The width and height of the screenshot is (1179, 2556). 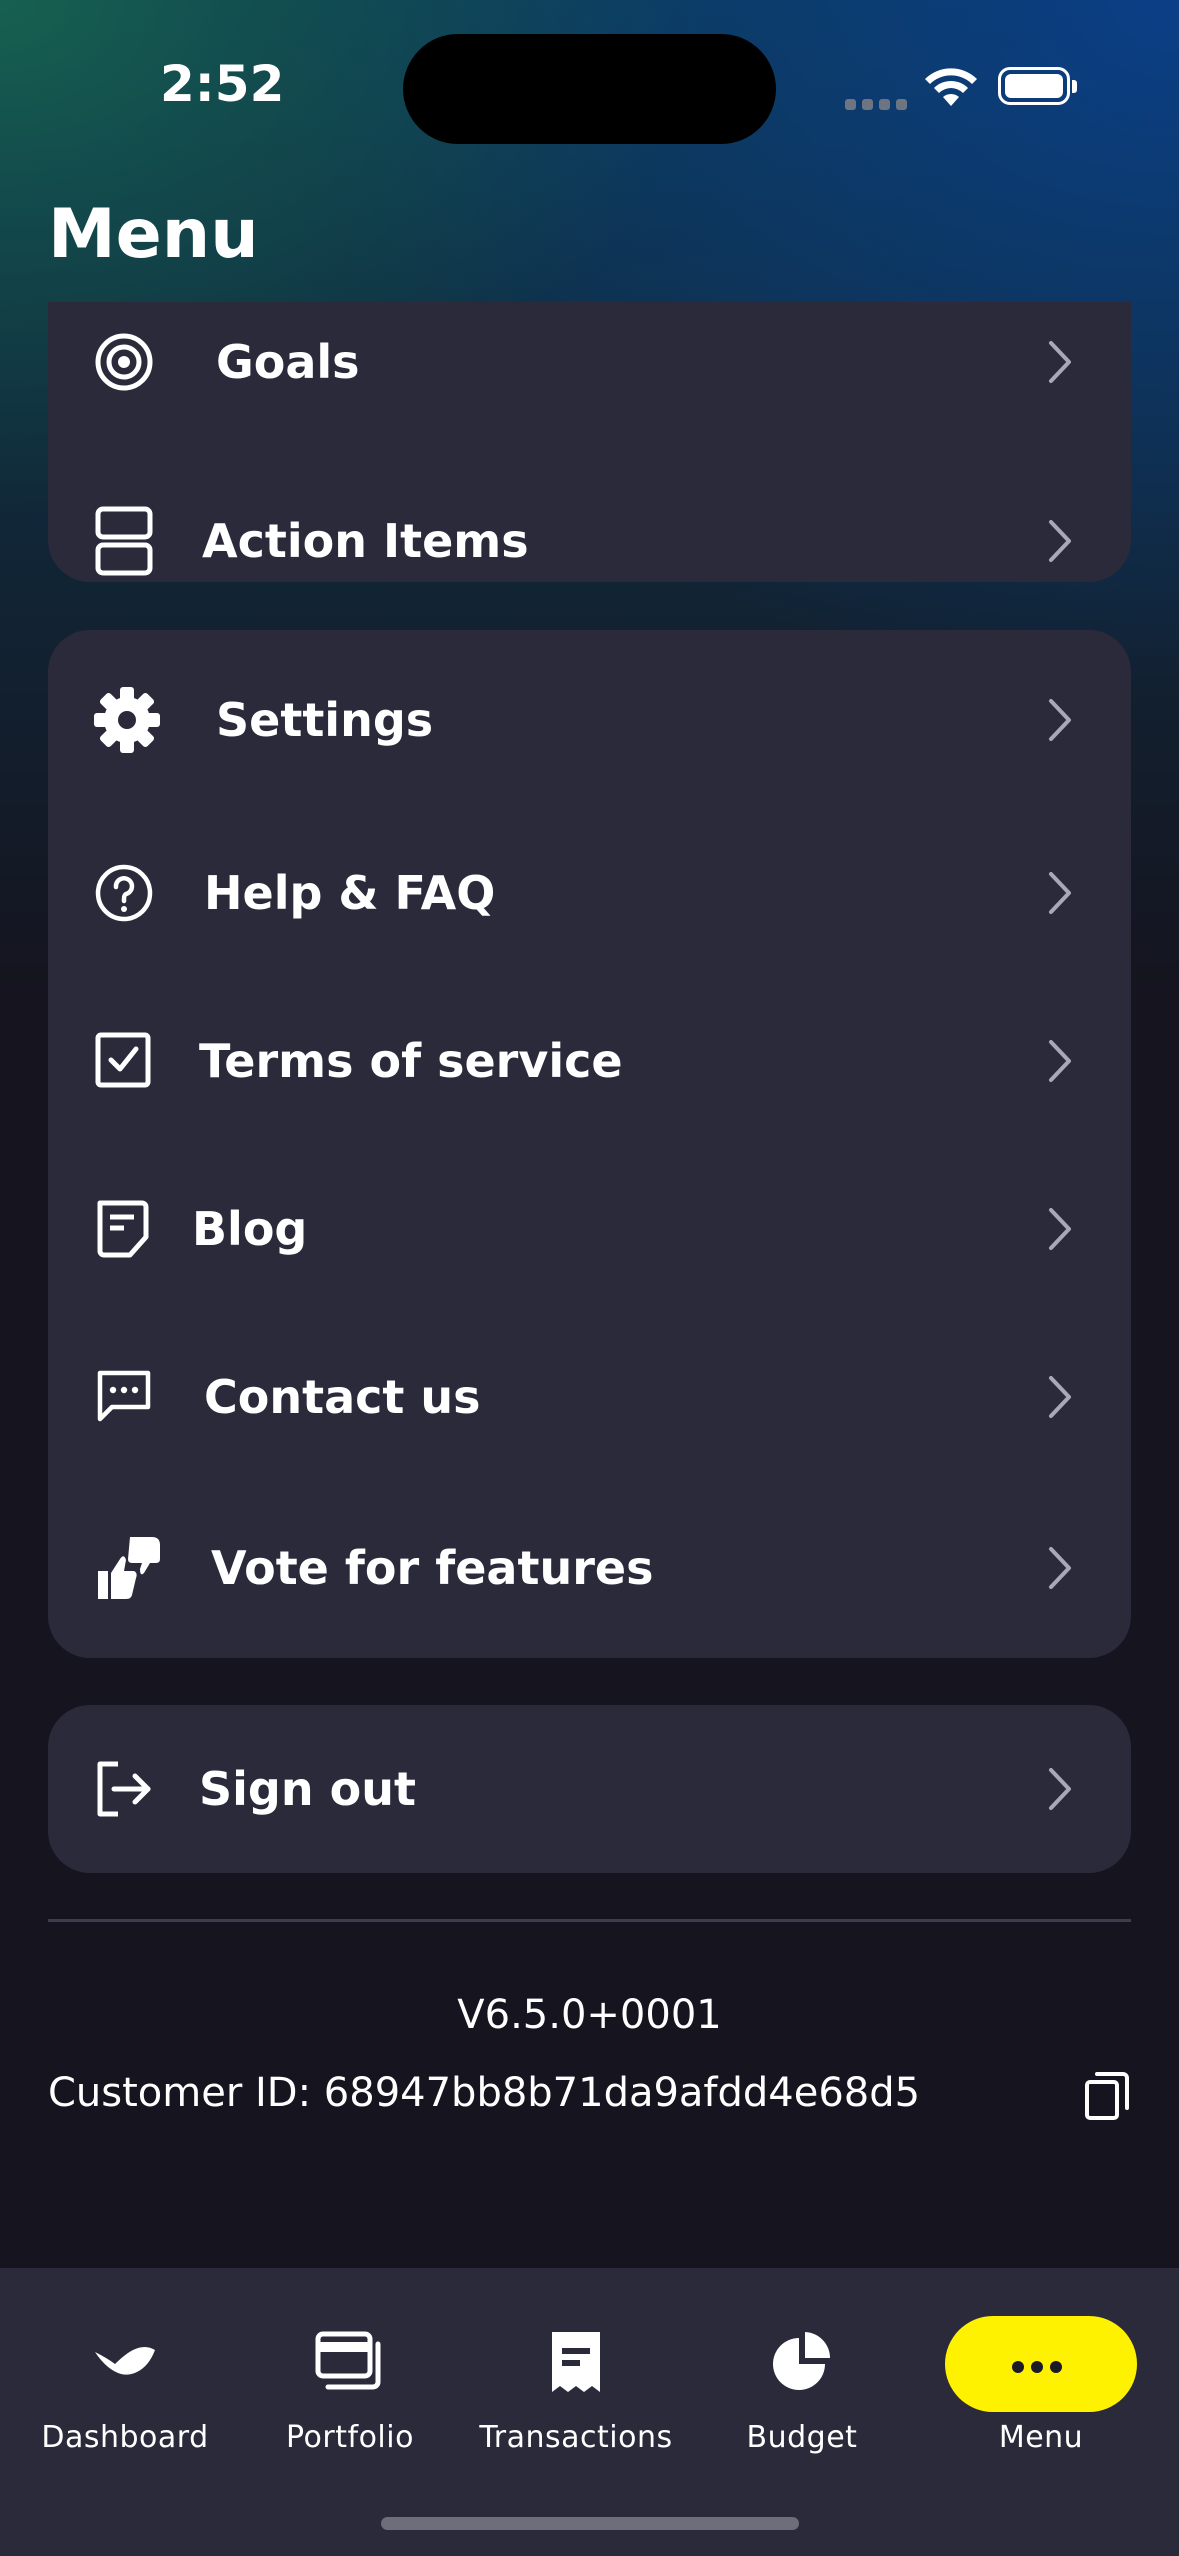 I want to click on tab-label: Budget, so click(x=802, y=2437).